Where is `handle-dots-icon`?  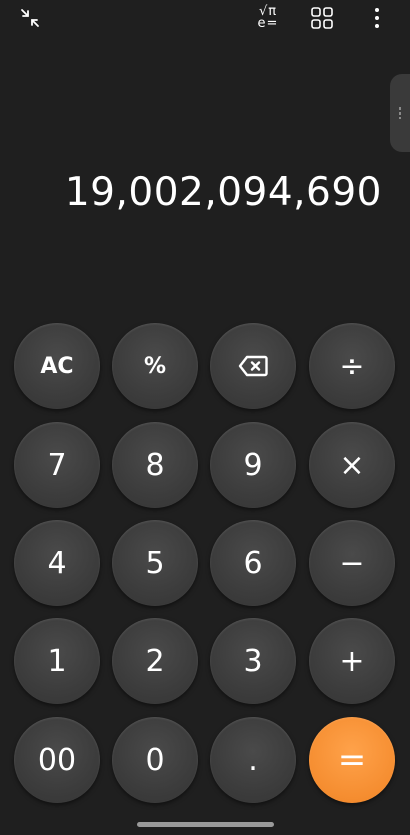
handle-dots-icon is located at coordinates (400, 113).